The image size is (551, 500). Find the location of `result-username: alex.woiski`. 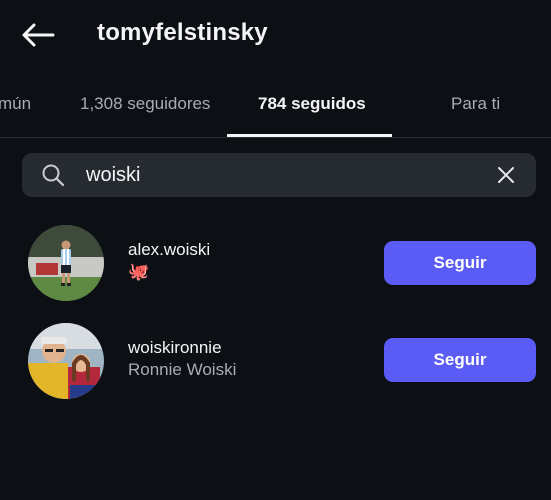

result-username: alex.woiski is located at coordinates (169, 249).